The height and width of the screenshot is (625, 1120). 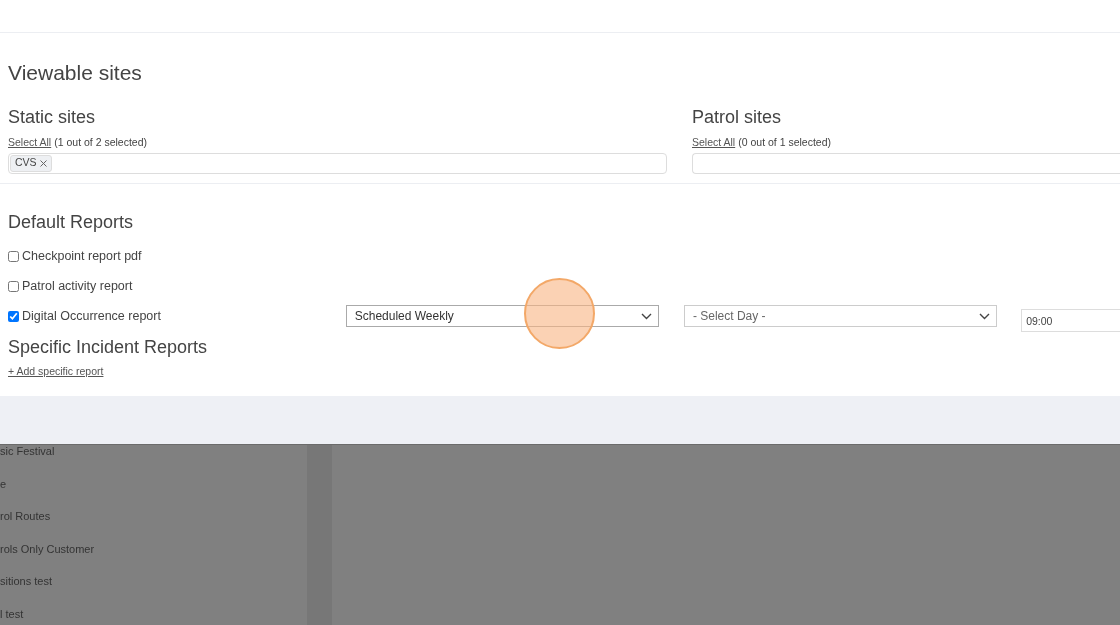 What do you see at coordinates (43, 163) in the screenshot?
I see `remove-icon` at bounding box center [43, 163].